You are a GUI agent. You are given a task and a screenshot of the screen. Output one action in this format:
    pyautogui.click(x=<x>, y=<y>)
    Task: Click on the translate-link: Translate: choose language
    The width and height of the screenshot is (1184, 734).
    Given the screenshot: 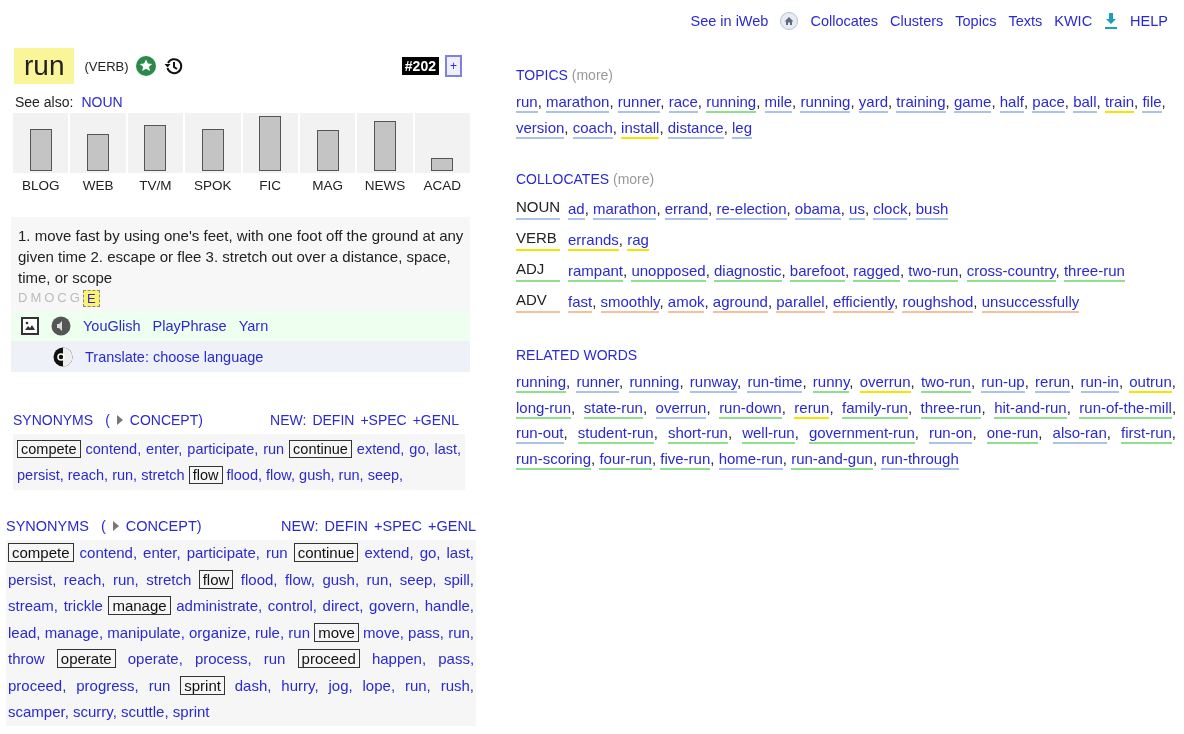 What is the action you would take?
    pyautogui.click(x=174, y=356)
    